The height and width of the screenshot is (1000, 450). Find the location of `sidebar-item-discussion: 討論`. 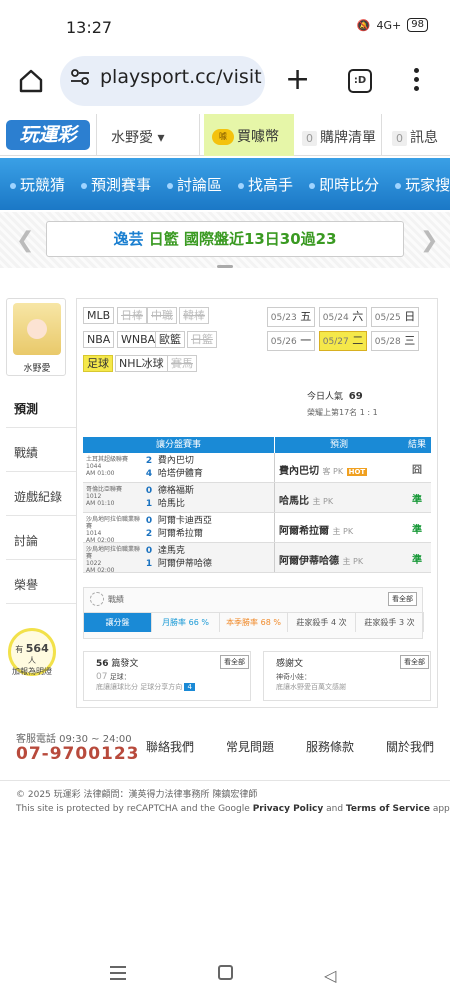

sidebar-item-discussion: 討論 is located at coordinates (42, 539).